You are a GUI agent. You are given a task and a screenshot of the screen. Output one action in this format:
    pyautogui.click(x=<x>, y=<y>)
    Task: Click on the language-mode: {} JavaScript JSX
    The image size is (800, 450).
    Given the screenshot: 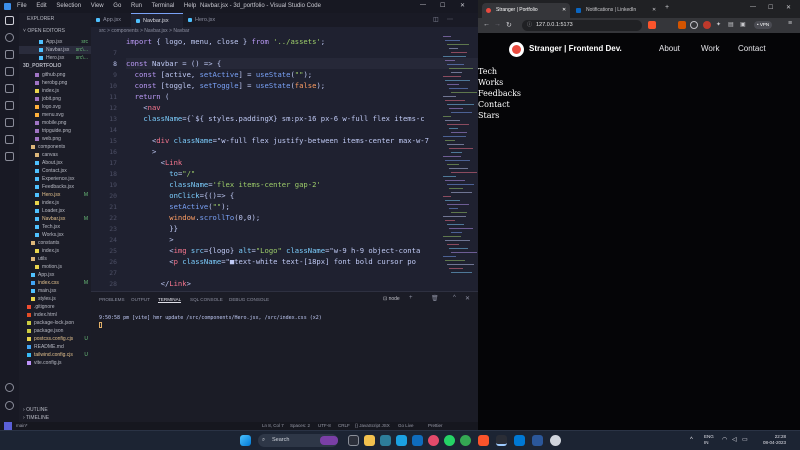 What is the action you would take?
    pyautogui.click(x=372, y=426)
    